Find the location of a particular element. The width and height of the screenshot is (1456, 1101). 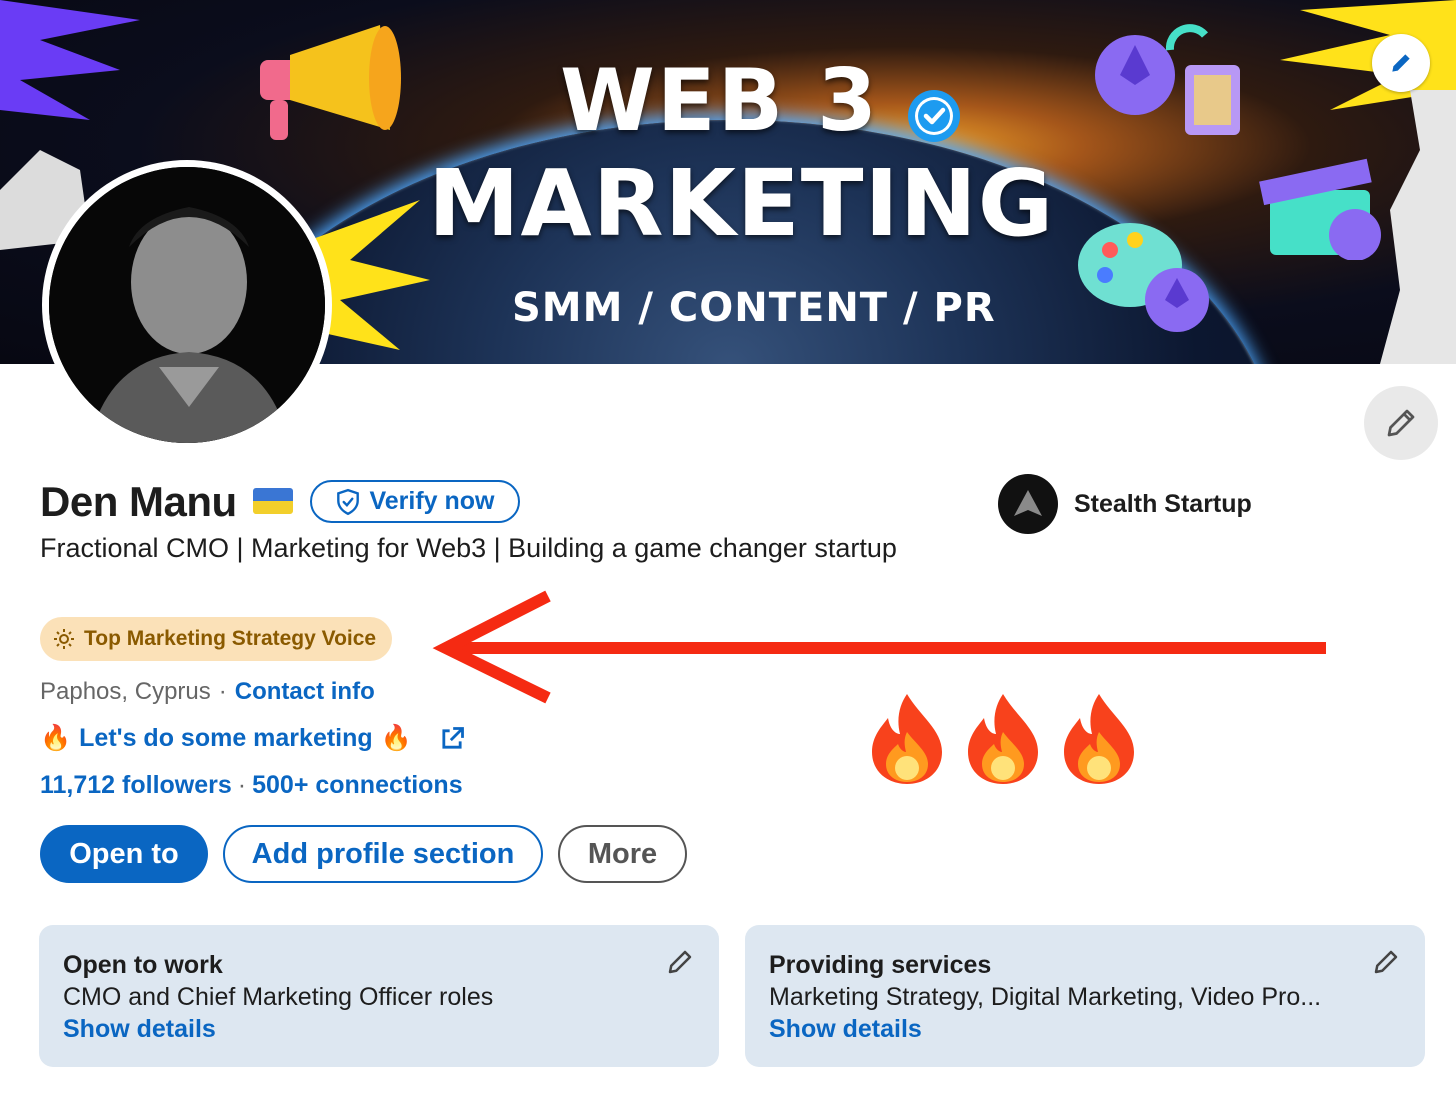

edit-profile-button is located at coordinates (1401, 423).